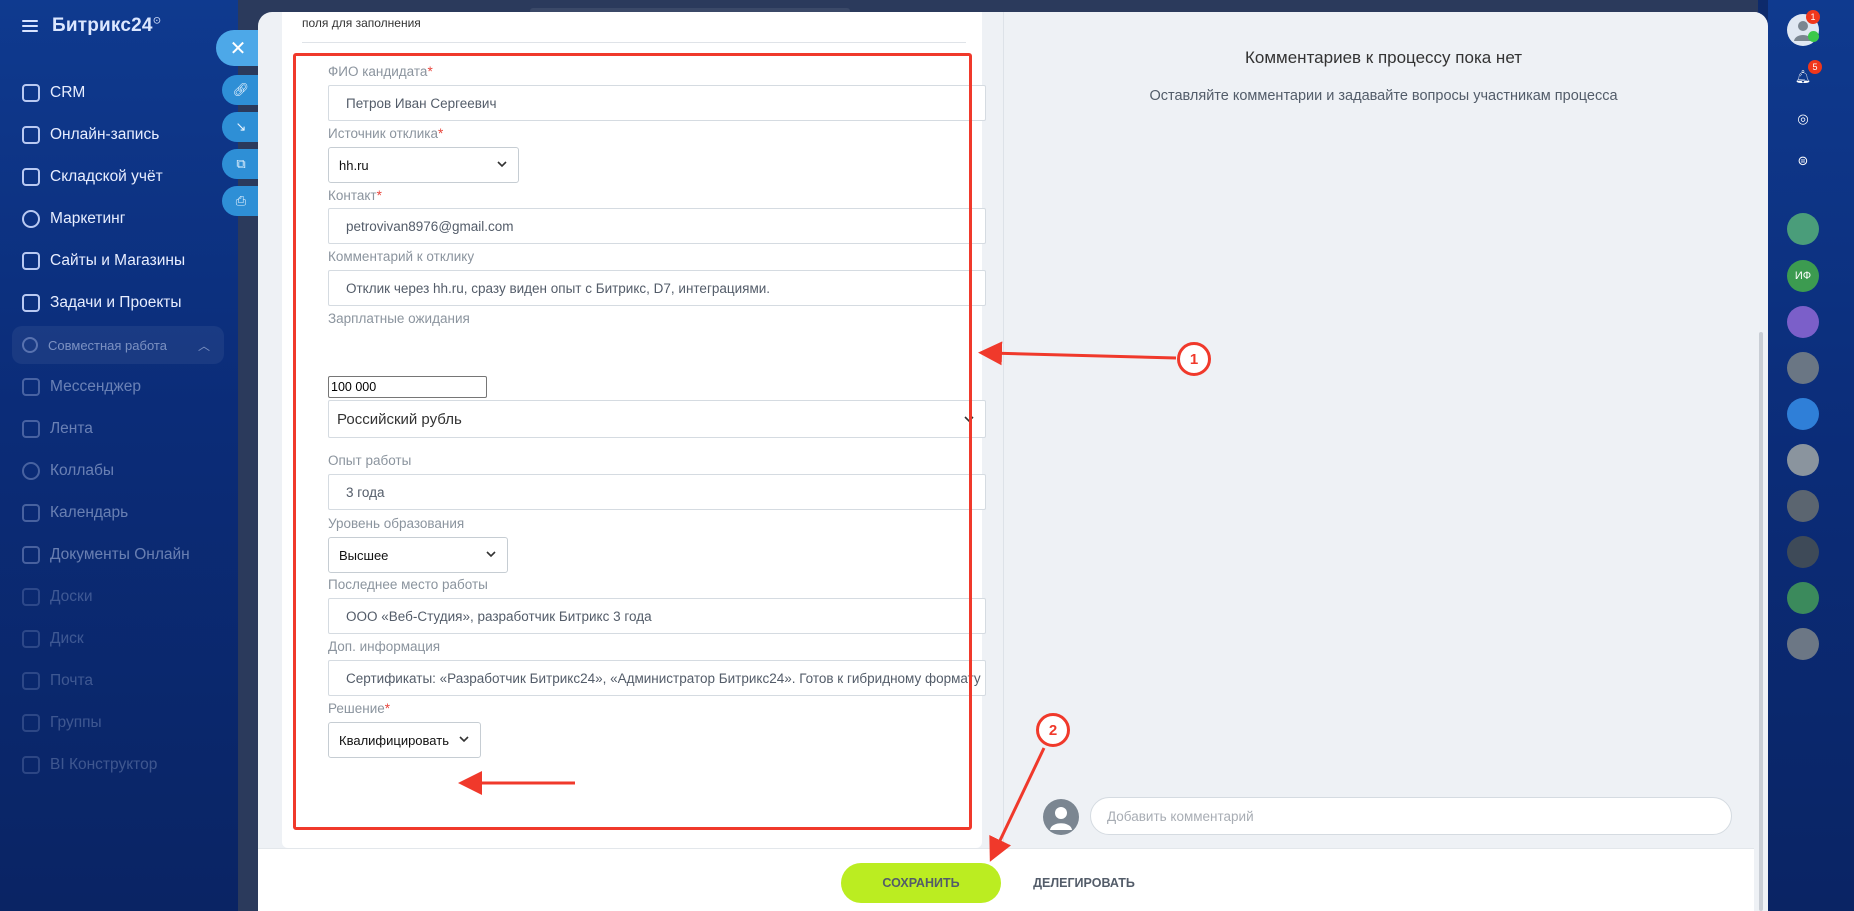 This screenshot has width=1854, height=911. What do you see at coordinates (31, 723) in the screenshot?
I see `groups-icon` at bounding box center [31, 723].